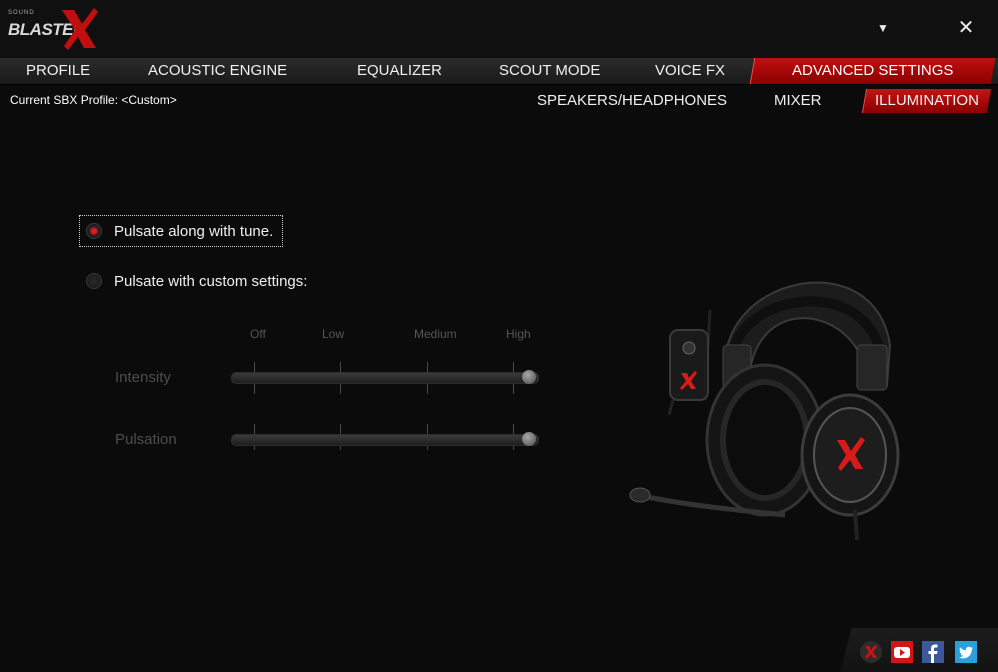 This screenshot has width=998, height=672. I want to click on tab-acoustic-engine: ACOUSTIC ENGINE, so click(217, 71).